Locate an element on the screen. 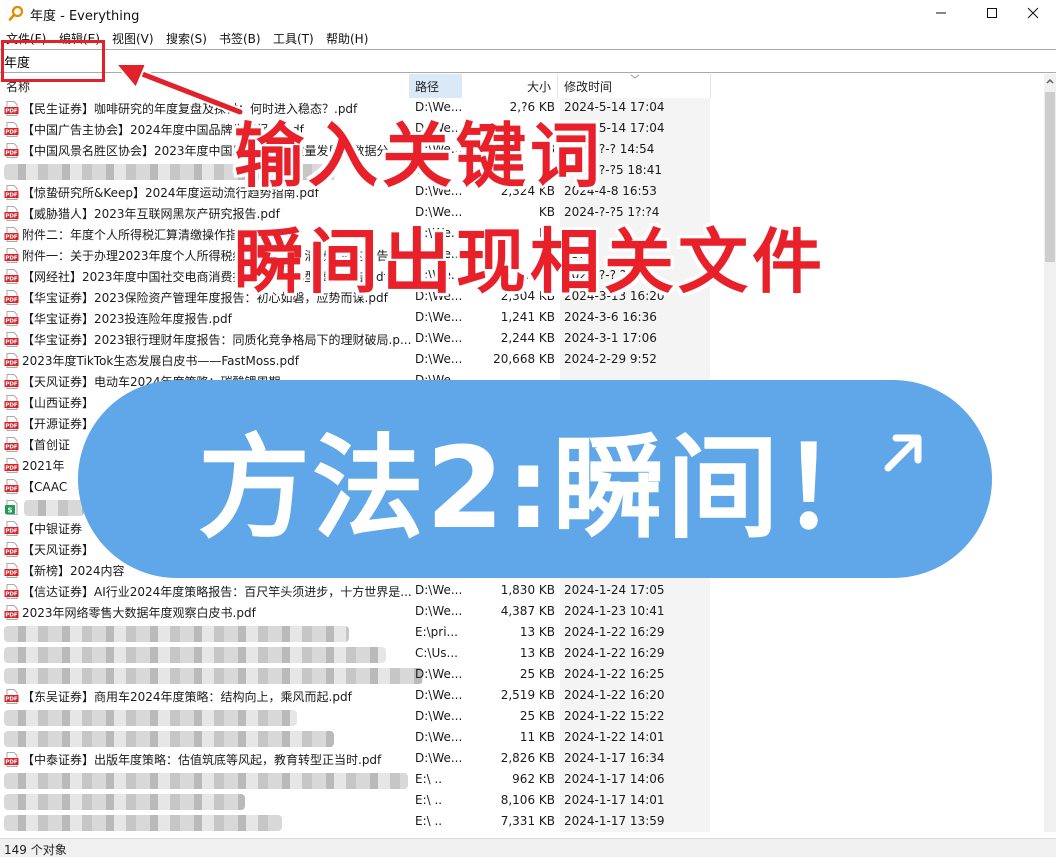  column-modified: 修改时间 is located at coordinates (588, 86).